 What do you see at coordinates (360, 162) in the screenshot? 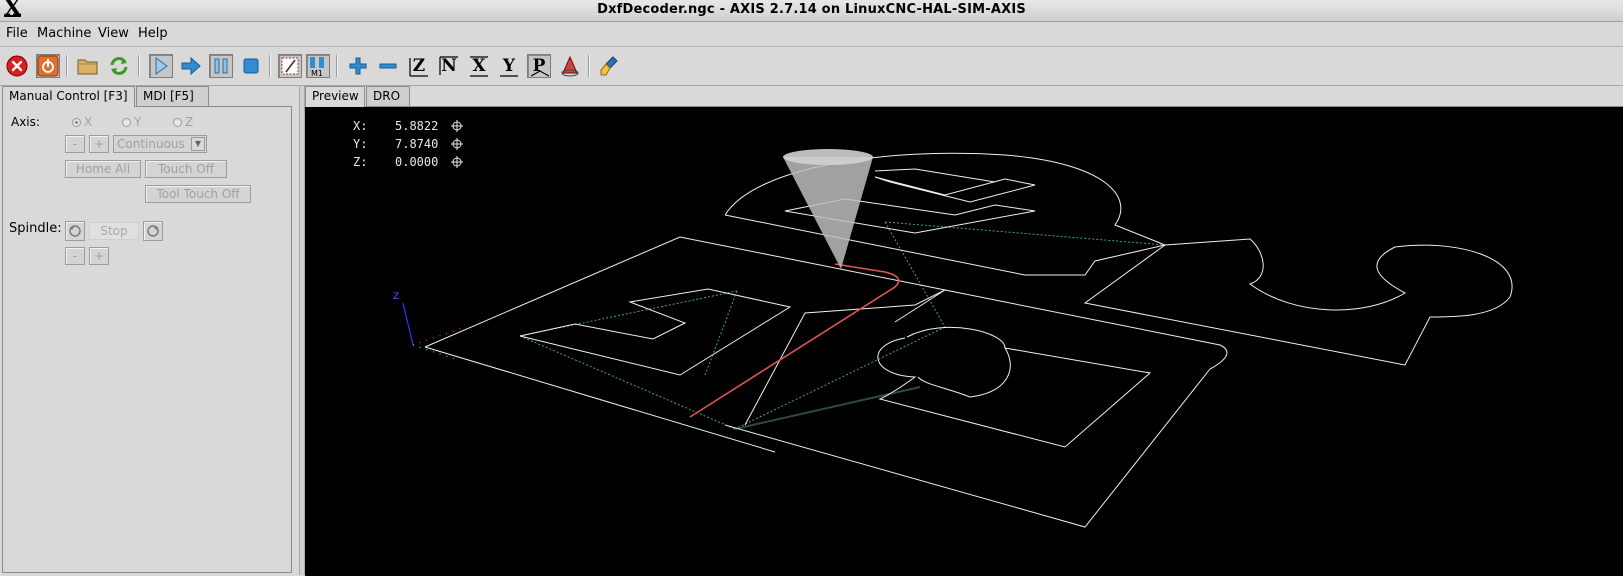
I see `dro-z-label: Z:` at bounding box center [360, 162].